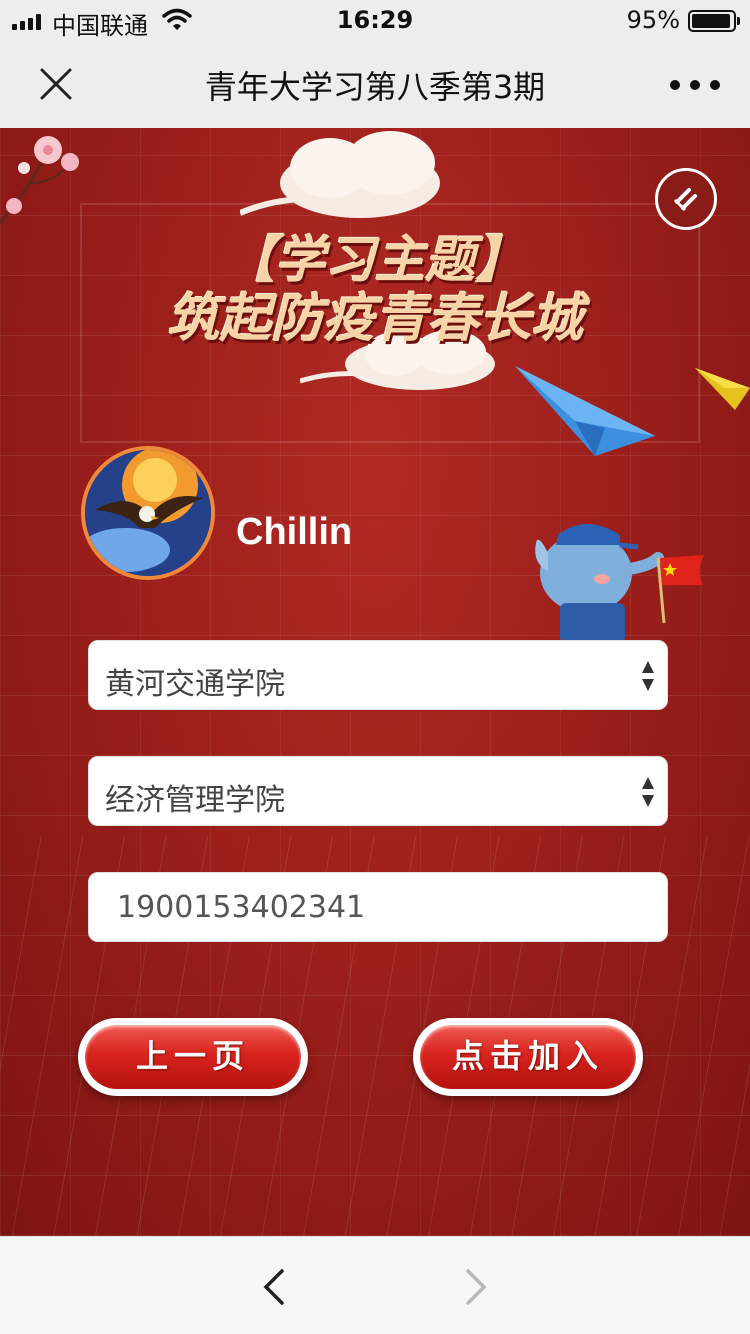  Describe the element at coordinates (340, 174) in the screenshot. I see `cloud-decoration-icon` at that location.